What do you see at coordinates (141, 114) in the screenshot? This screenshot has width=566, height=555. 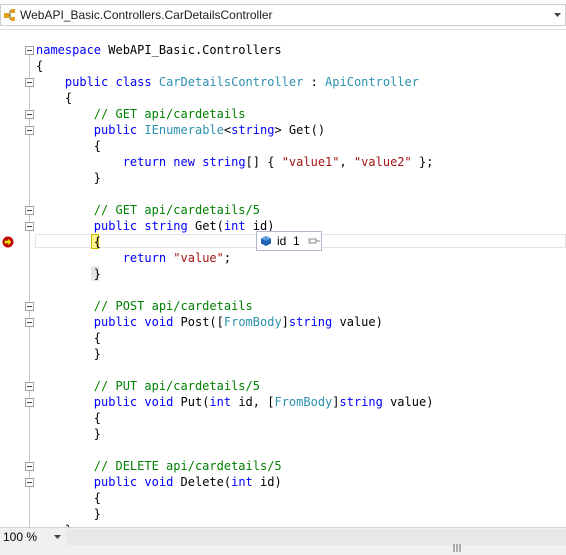 I see `code-line: // GET api/cardetails` at bounding box center [141, 114].